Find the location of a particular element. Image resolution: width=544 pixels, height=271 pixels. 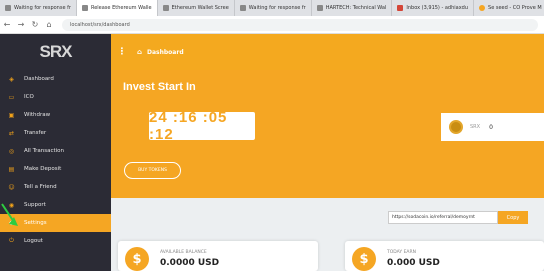

deposit-icon: ▤ is located at coordinates (11, 169).